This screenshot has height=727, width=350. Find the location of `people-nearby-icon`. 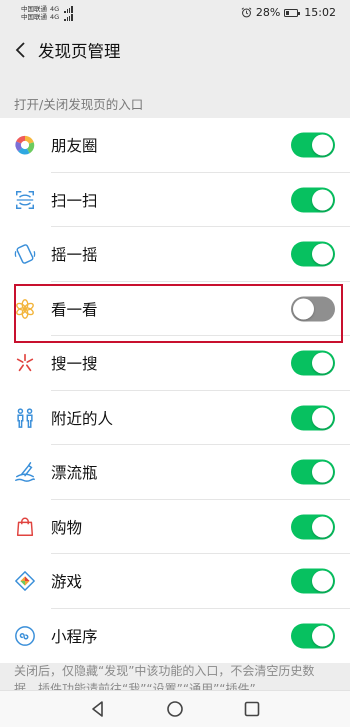

people-nearby-icon is located at coordinates (25, 418).